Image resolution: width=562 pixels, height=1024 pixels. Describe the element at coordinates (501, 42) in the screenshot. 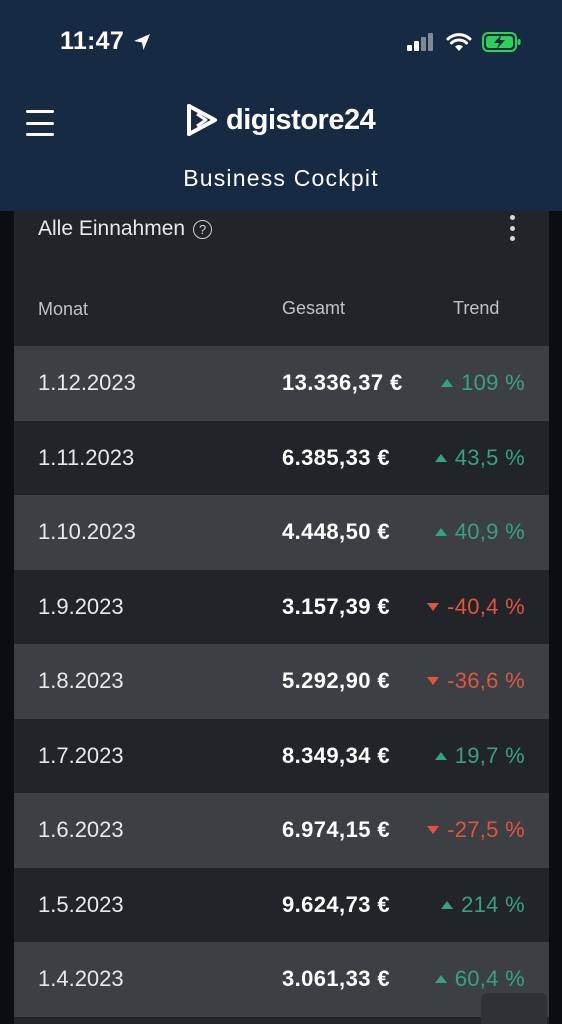

I see `battery-charging-icon` at that location.